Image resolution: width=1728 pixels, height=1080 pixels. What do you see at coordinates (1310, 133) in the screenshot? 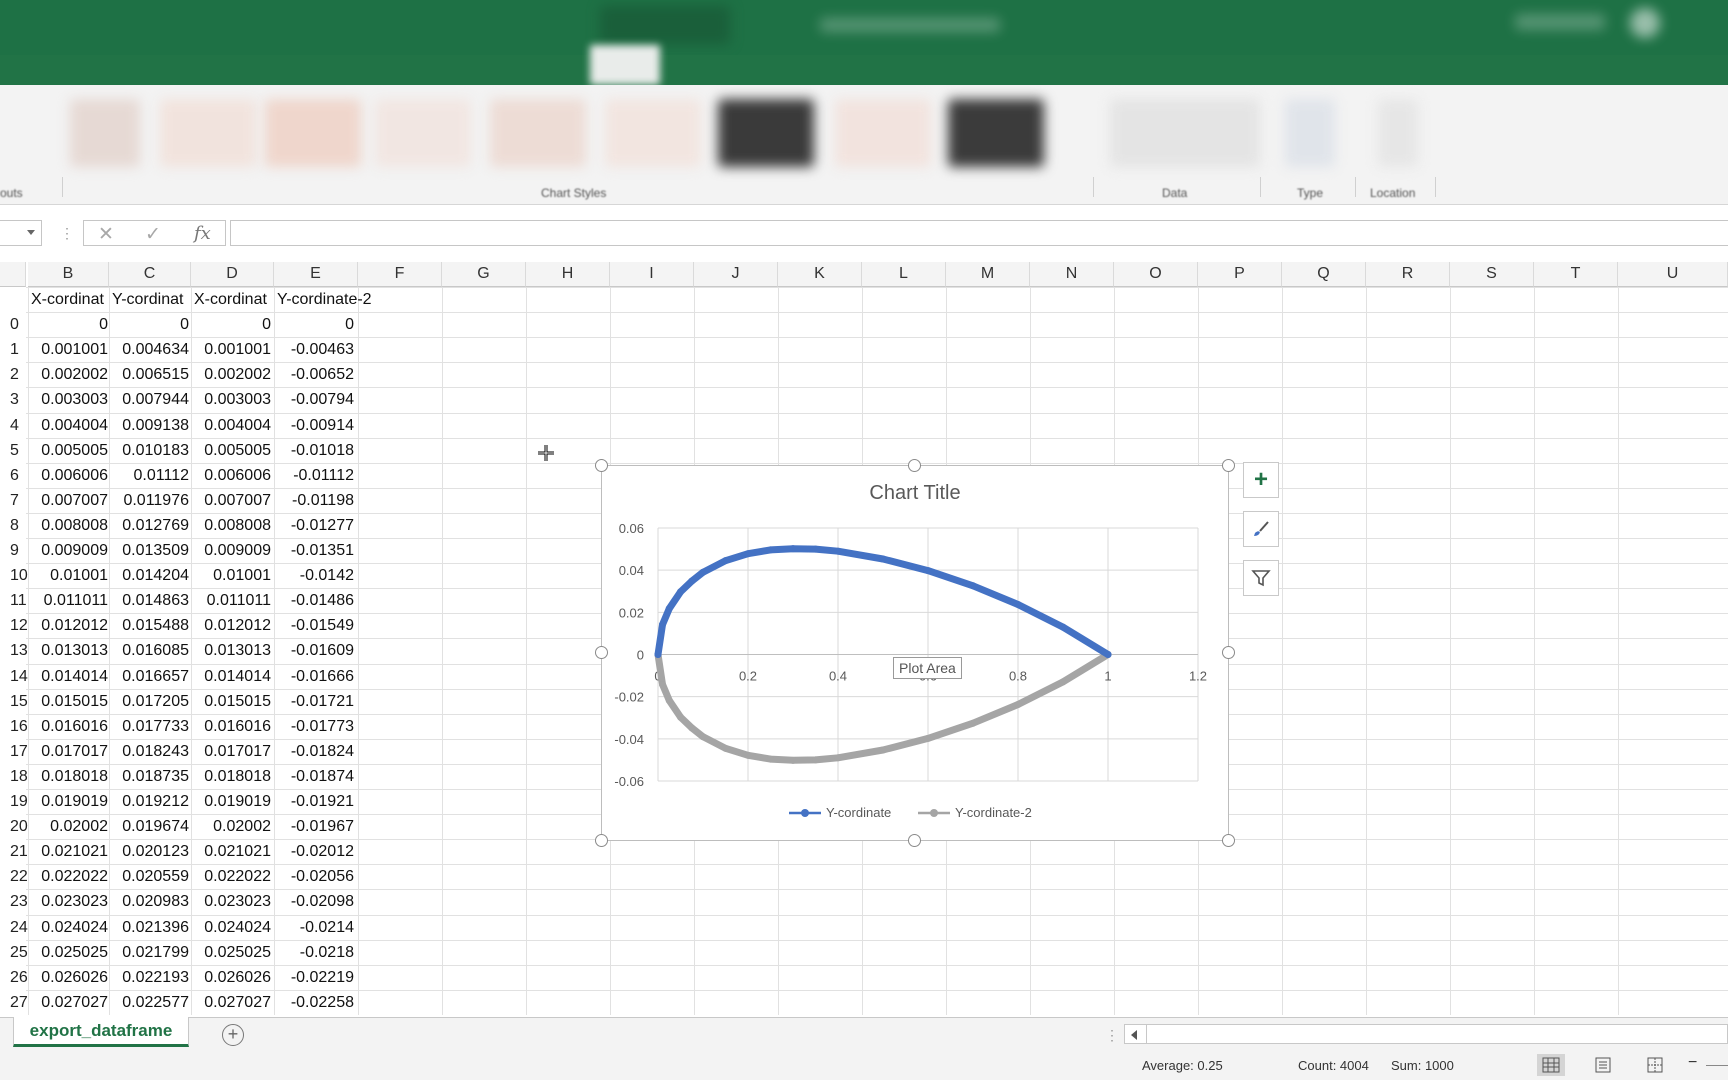
I see `type-group-button` at bounding box center [1310, 133].